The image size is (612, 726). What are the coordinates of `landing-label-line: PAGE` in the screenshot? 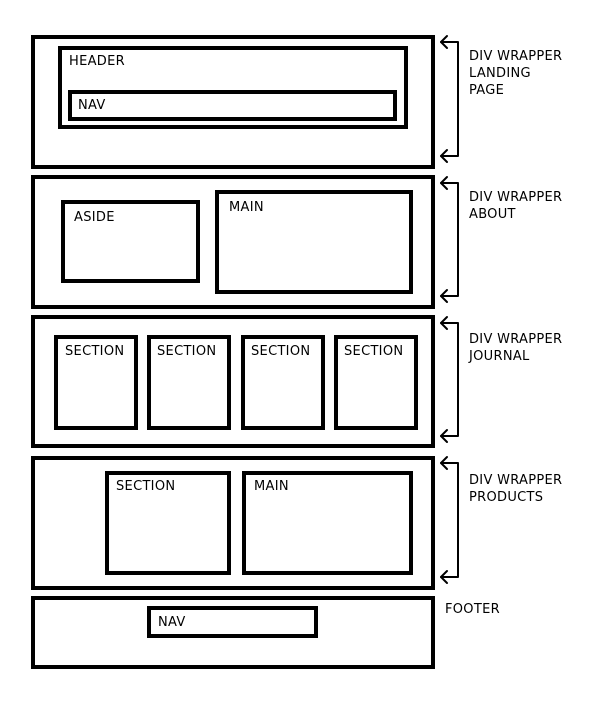 It's located at (487, 90).